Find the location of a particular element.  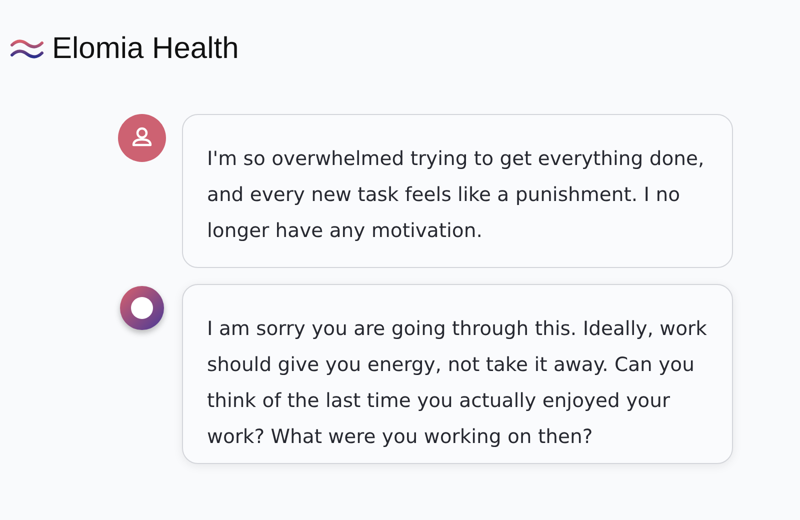

logo-icon is located at coordinates (27, 48).